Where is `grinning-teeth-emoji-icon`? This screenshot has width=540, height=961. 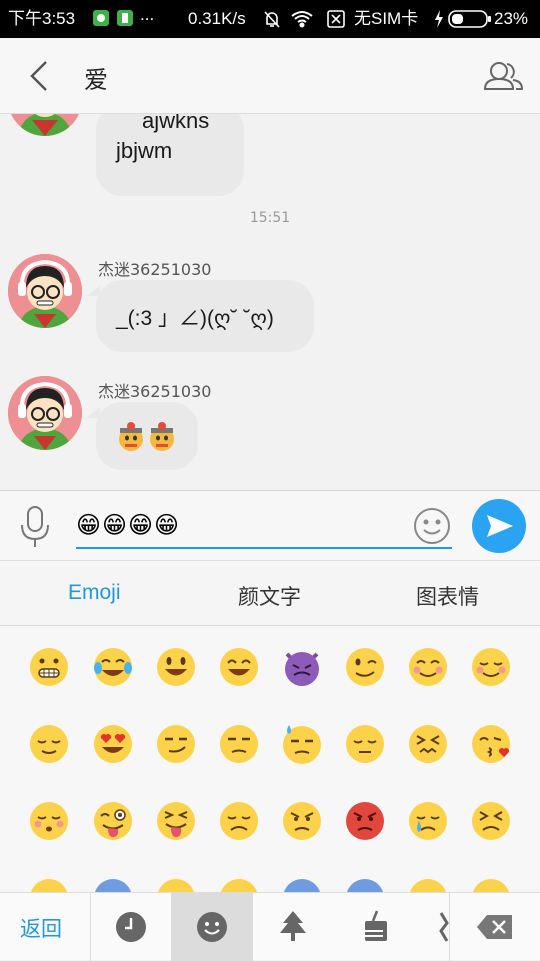
grinning-teeth-emoji-icon is located at coordinates (49, 667).